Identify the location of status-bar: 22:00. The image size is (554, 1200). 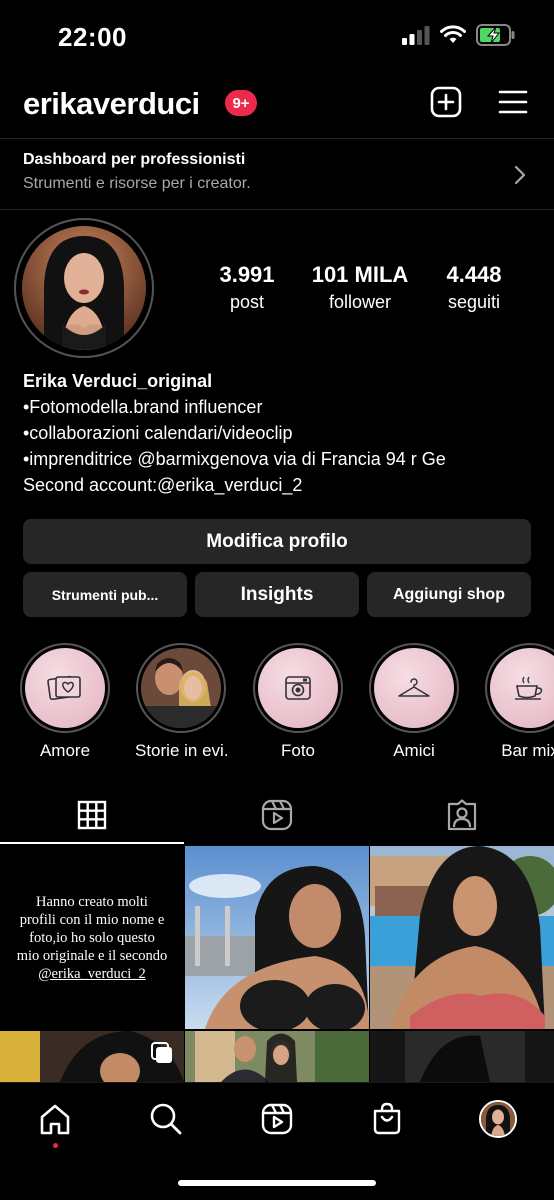
(277, 35).